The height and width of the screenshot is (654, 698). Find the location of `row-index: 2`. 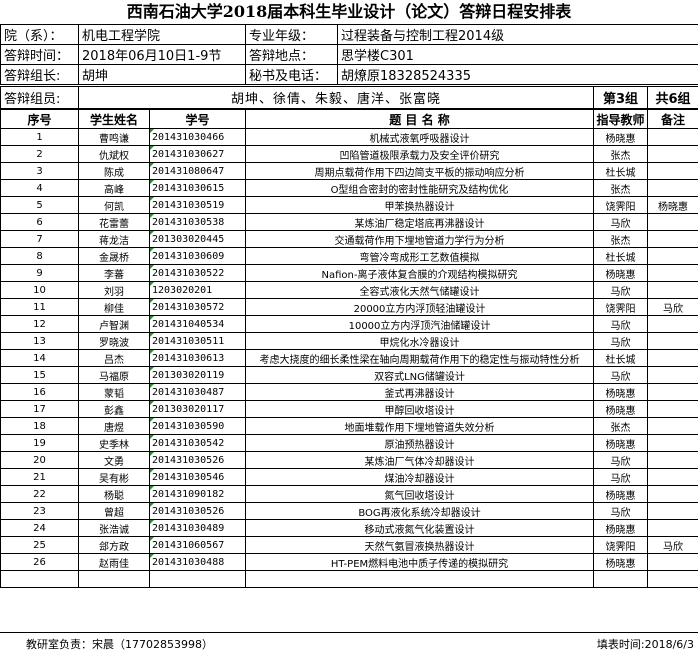

row-index: 2 is located at coordinates (39, 154).